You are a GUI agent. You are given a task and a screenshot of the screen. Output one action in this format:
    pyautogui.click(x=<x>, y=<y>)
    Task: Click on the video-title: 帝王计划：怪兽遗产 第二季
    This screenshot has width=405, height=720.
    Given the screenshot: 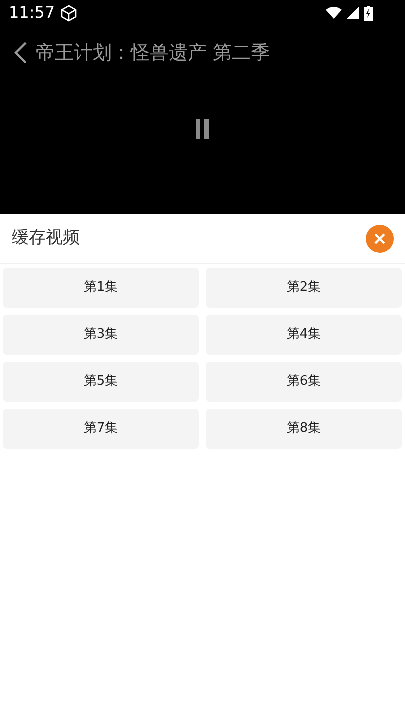 What is the action you would take?
    pyautogui.click(x=153, y=53)
    